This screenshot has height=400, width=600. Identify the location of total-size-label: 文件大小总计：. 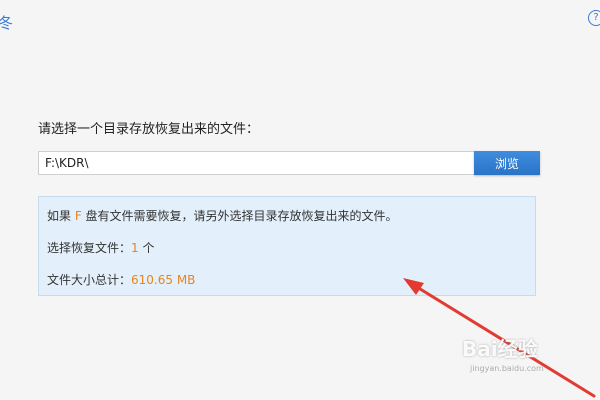
(89, 280).